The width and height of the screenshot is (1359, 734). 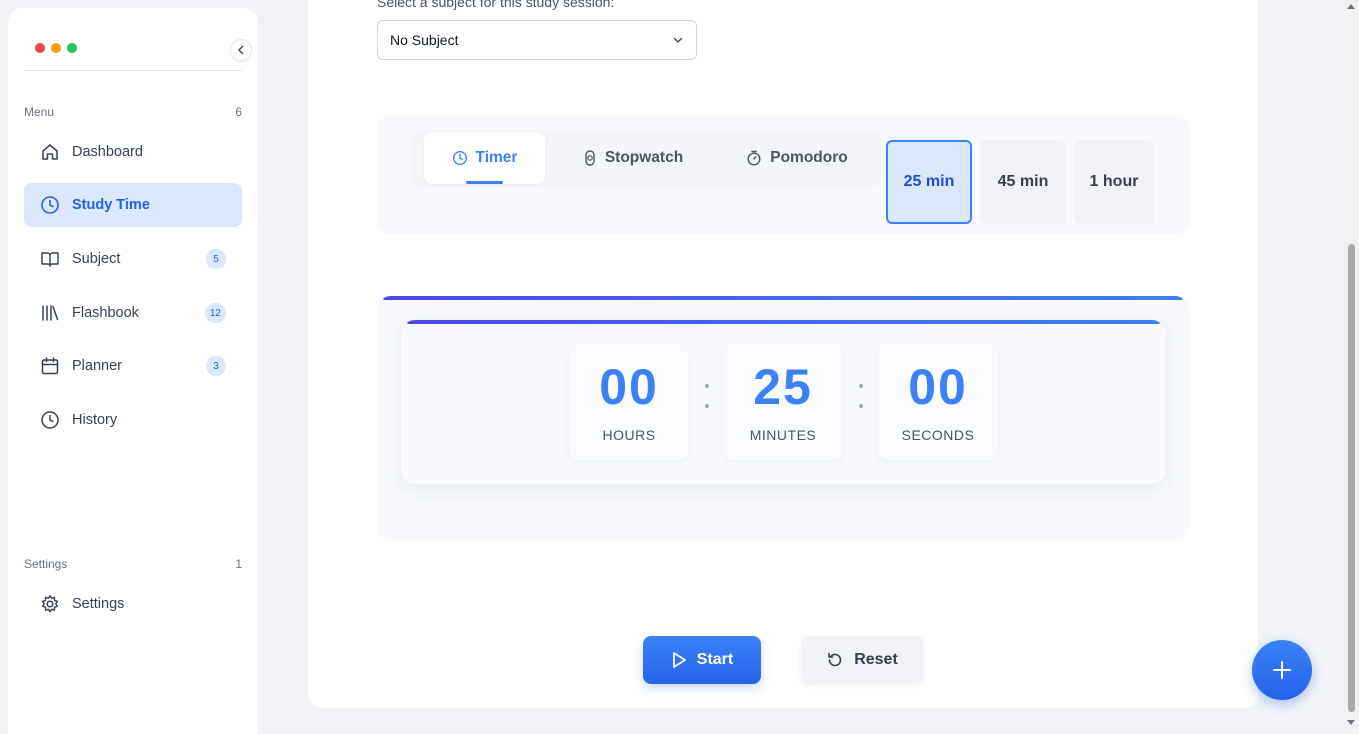 I want to click on reset-button: Reset, so click(x=862, y=660).